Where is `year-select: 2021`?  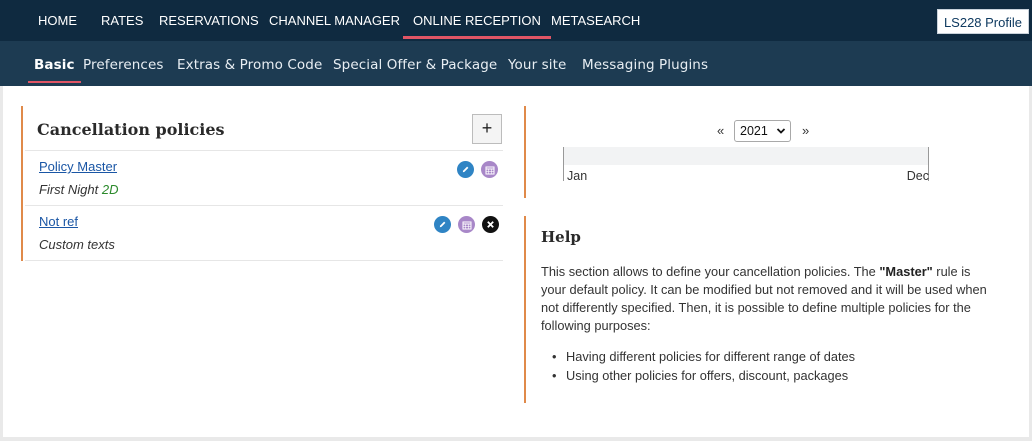
year-select: 2021 is located at coordinates (762, 131).